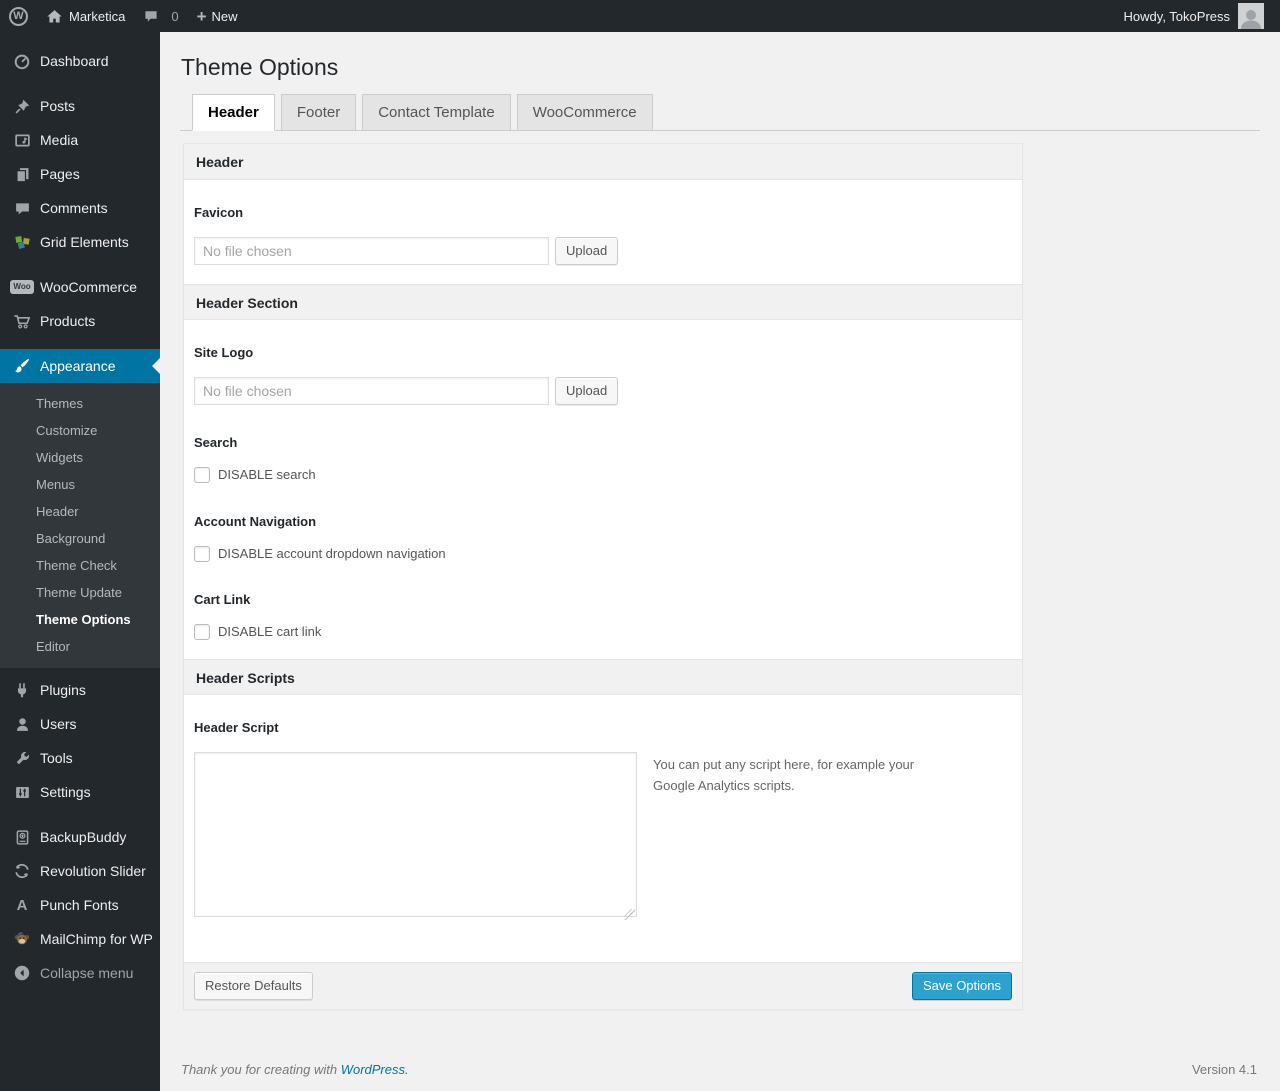 This screenshot has width=1280, height=1091. I want to click on plug-icon, so click(22, 690).